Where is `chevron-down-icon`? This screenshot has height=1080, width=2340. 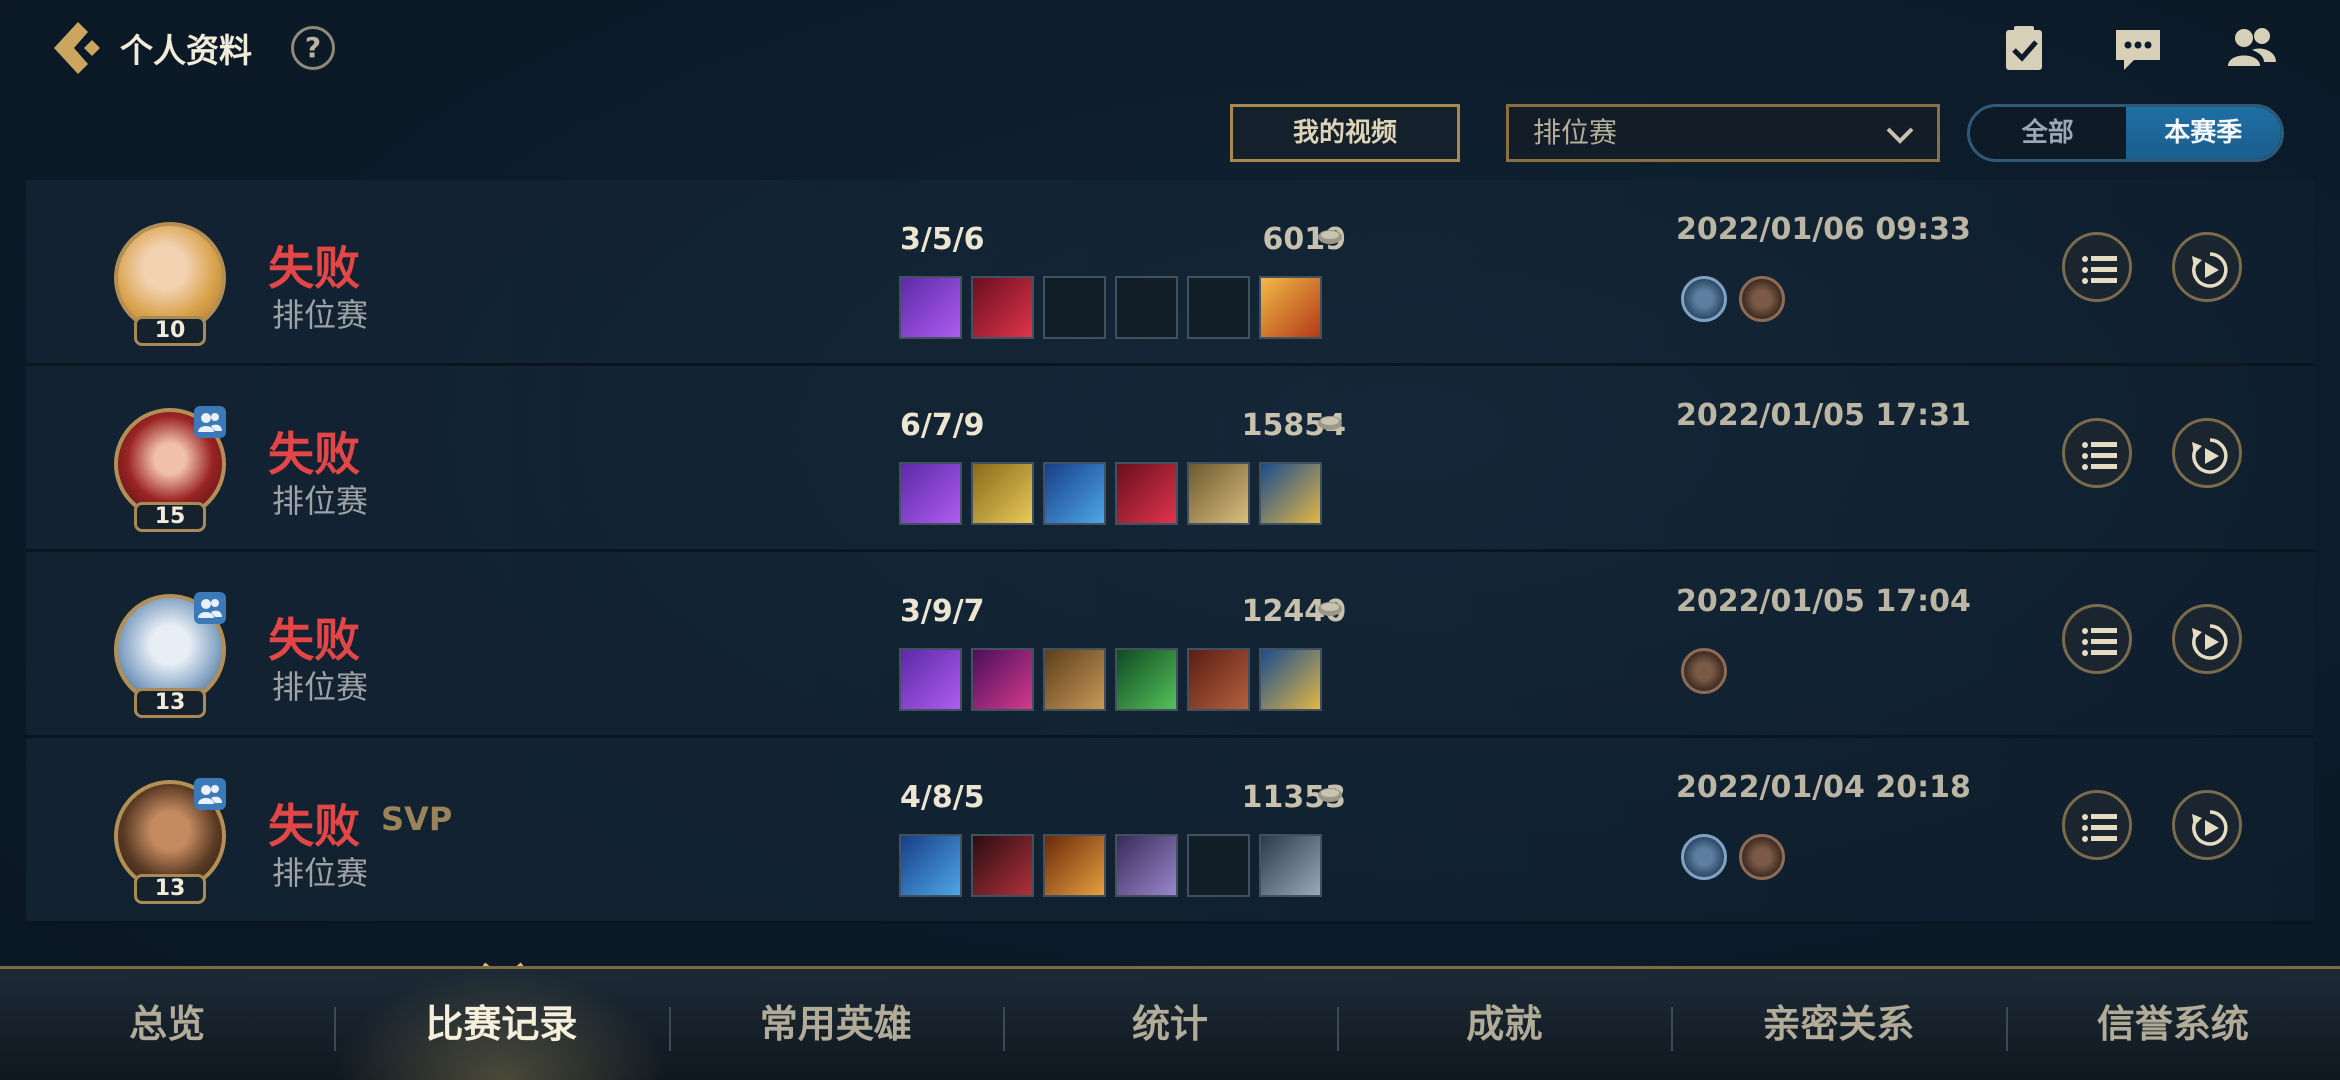 chevron-down-icon is located at coordinates (1900, 135).